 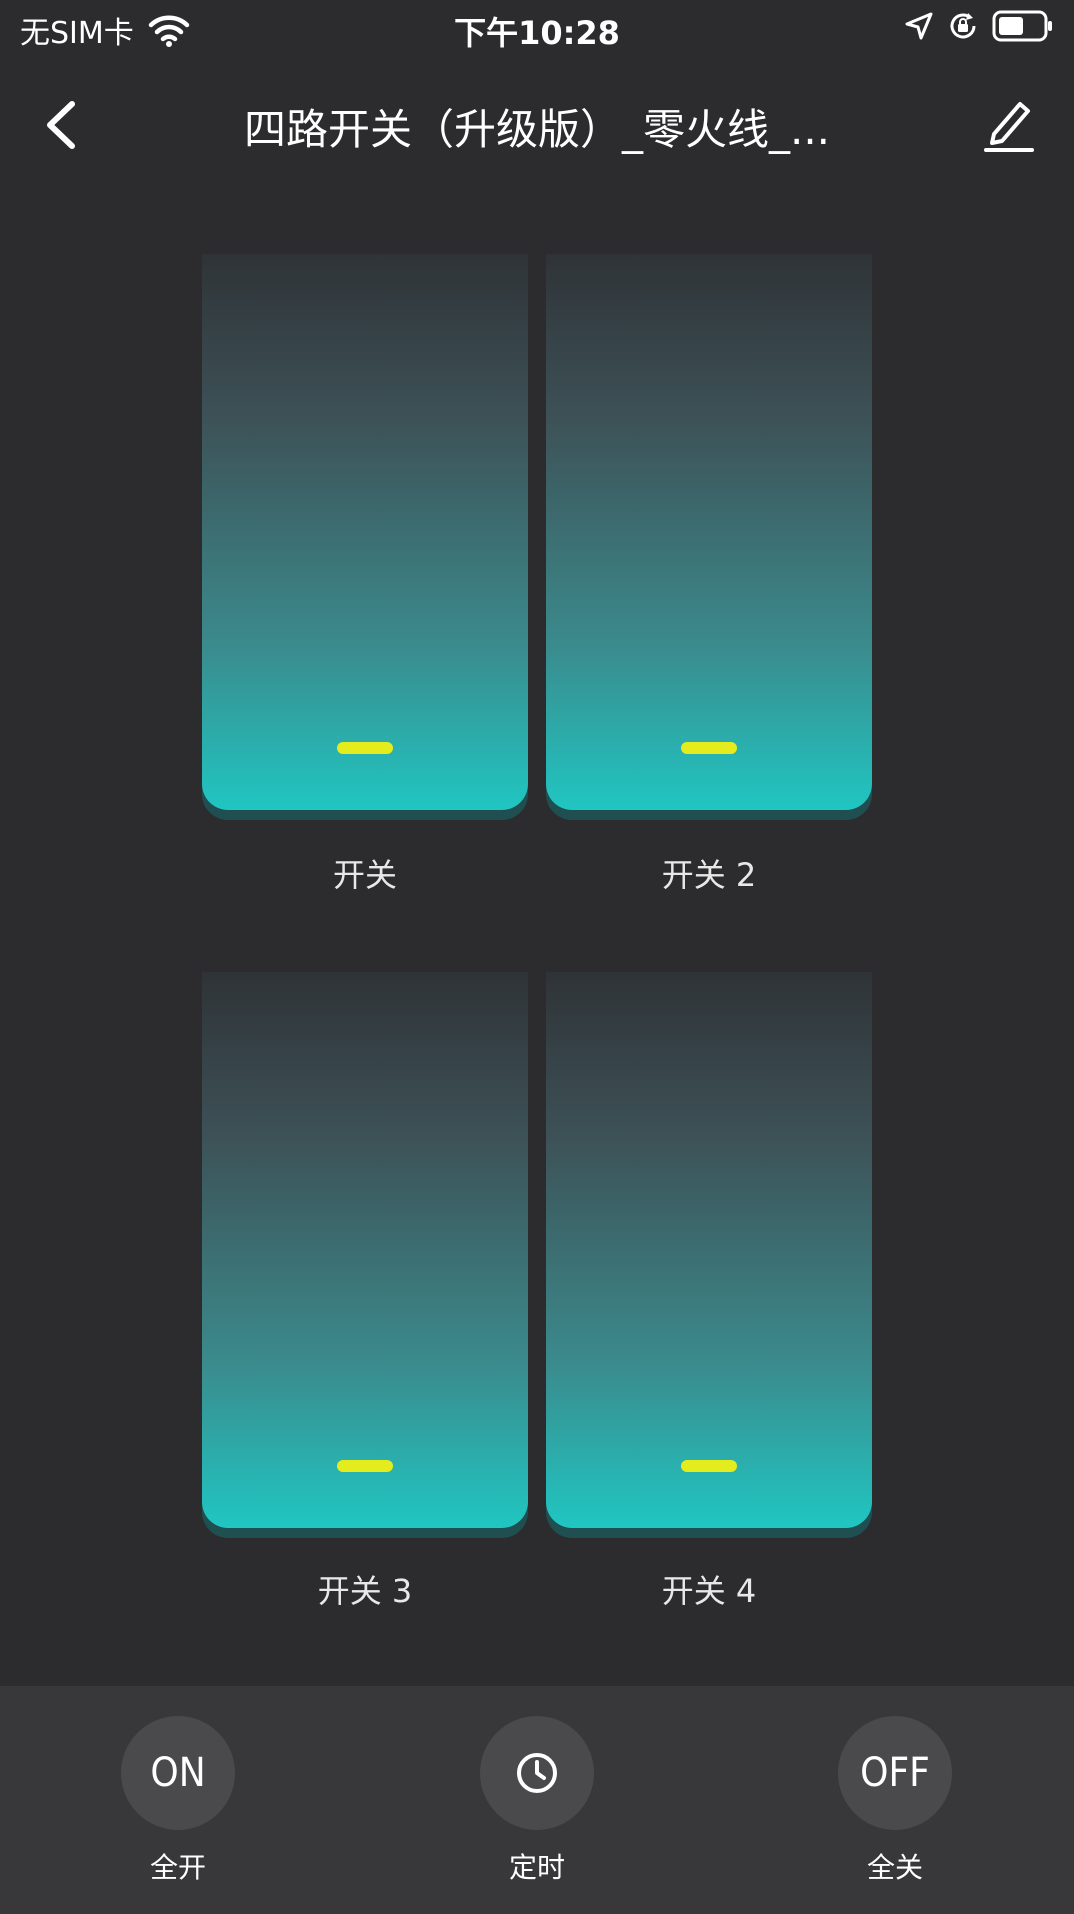 I want to click on all-on-action: ON 全开, so click(x=178, y=1801).